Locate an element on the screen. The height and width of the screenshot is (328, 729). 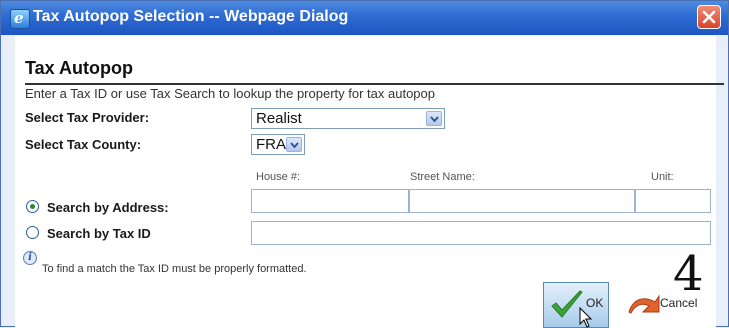
tax-provider-select: Realist is located at coordinates (348, 118).